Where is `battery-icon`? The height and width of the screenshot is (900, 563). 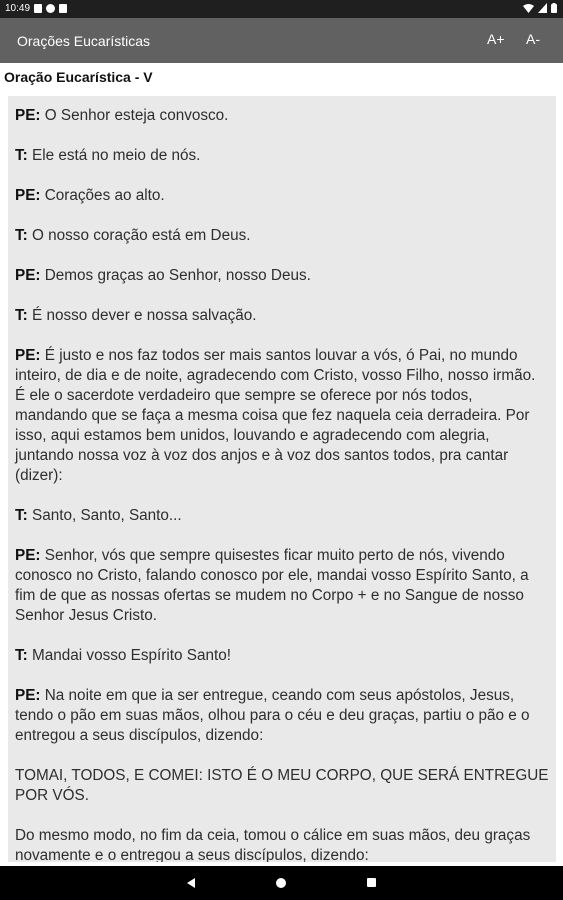
battery-icon is located at coordinates (554, 8).